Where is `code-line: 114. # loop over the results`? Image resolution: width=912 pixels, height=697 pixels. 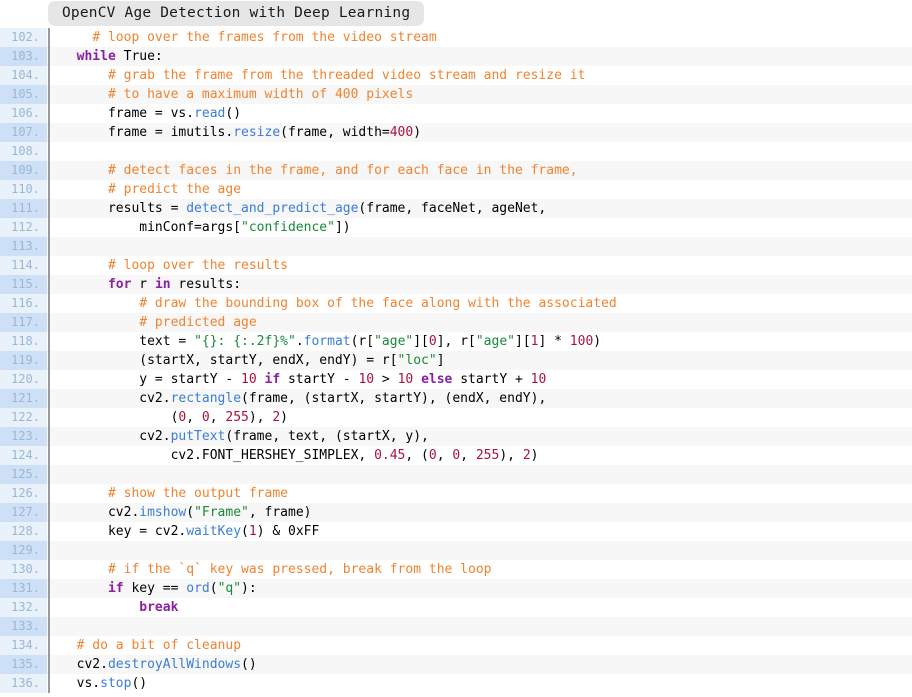
code-line: 114. # loop over the results is located at coordinates (456, 265).